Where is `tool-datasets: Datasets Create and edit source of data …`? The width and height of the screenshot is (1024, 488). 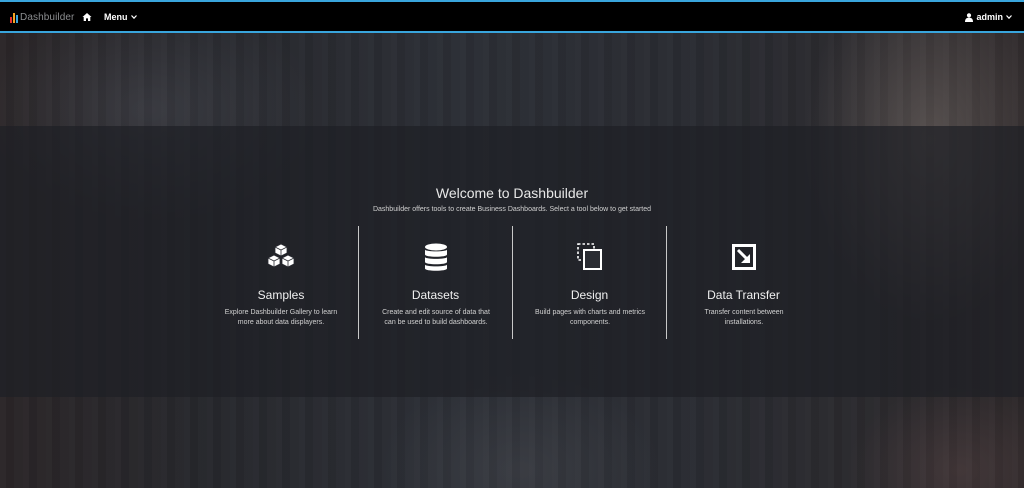
tool-datasets: Datasets Create and edit source of data … is located at coordinates (435, 282).